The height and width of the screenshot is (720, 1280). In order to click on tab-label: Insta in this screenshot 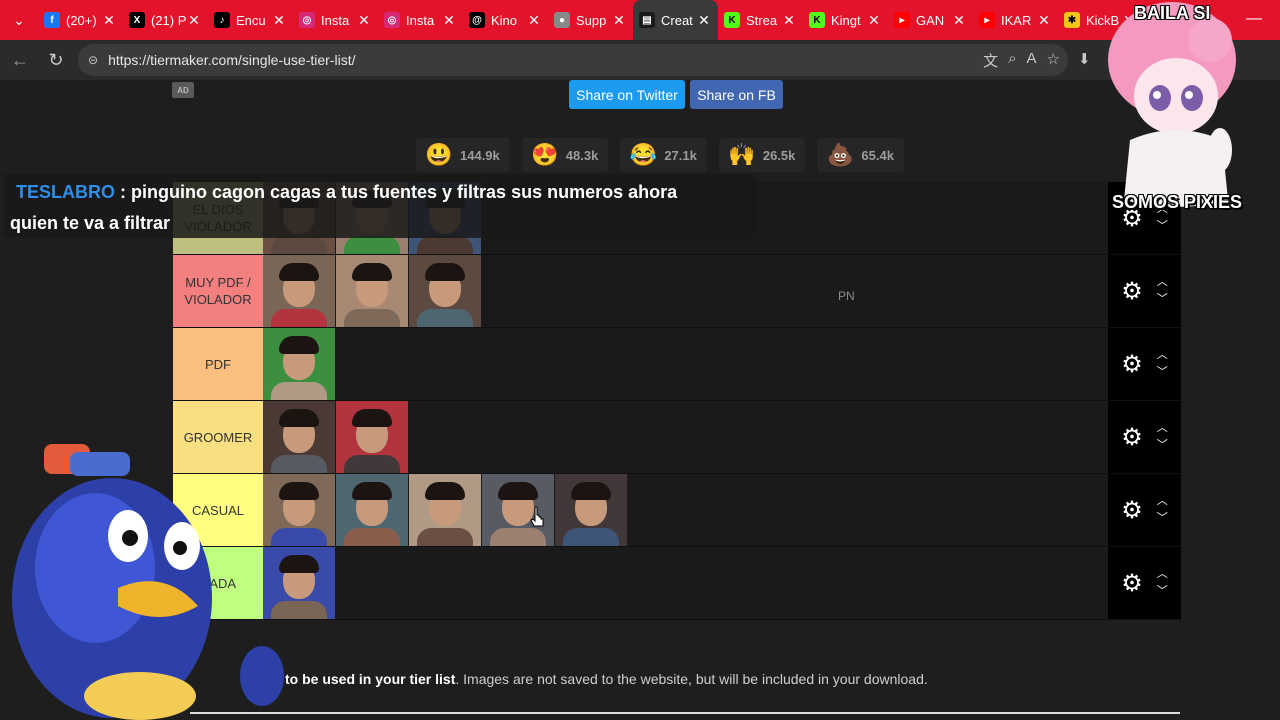, I will do `click(335, 20)`.